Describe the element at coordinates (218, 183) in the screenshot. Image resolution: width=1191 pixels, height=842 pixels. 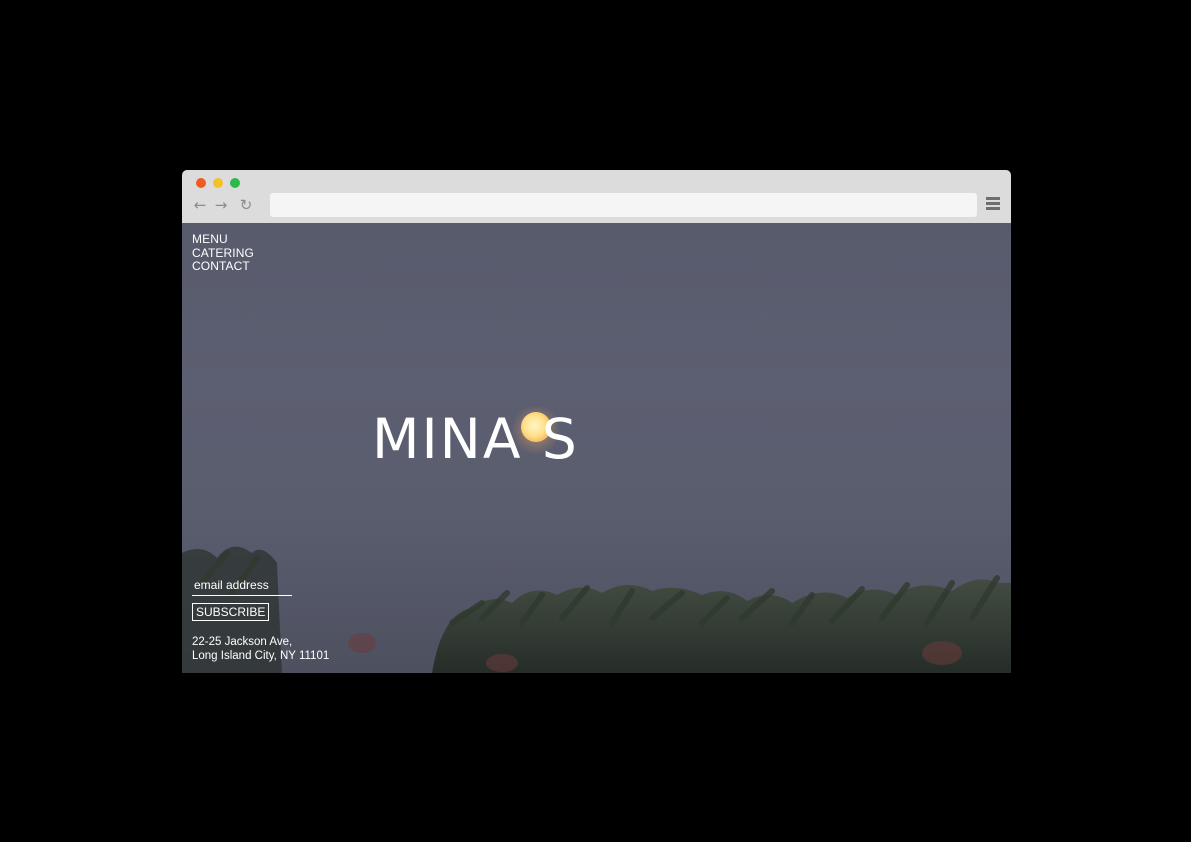
I see `minimize-window-button` at that location.